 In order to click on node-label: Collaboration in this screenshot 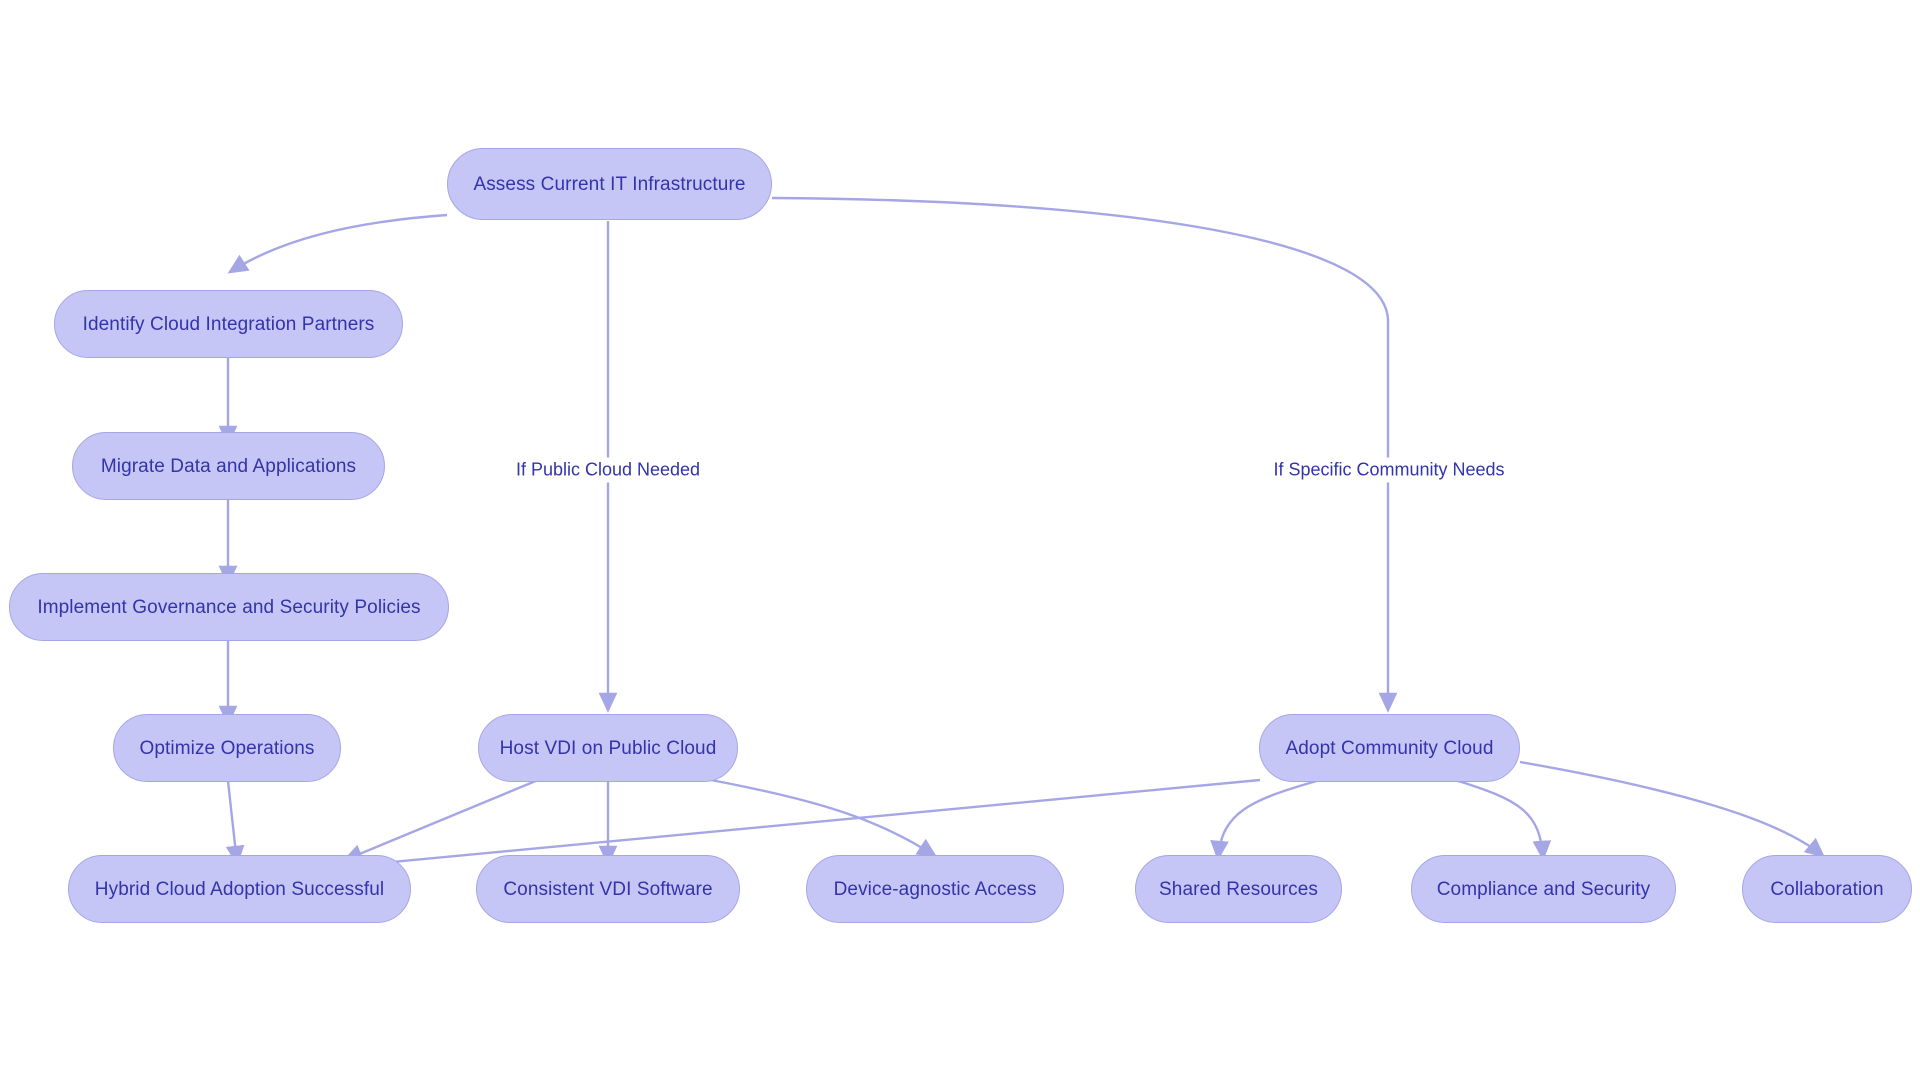, I will do `click(1827, 889)`.